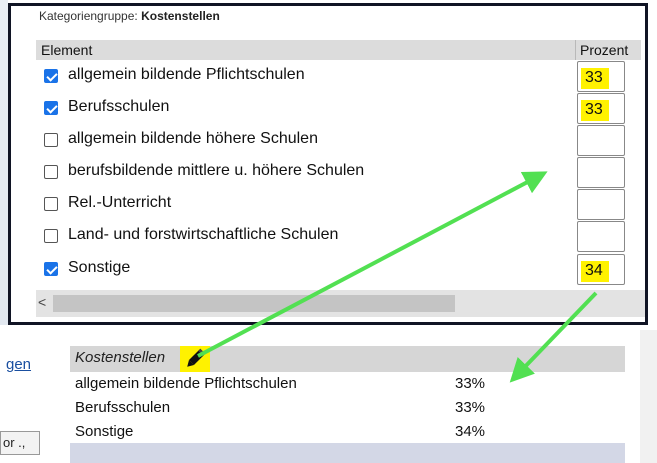 The width and height of the screenshot is (657, 463). Describe the element at coordinates (470, 431) in the screenshot. I see `summary-row-value: 34%` at that location.